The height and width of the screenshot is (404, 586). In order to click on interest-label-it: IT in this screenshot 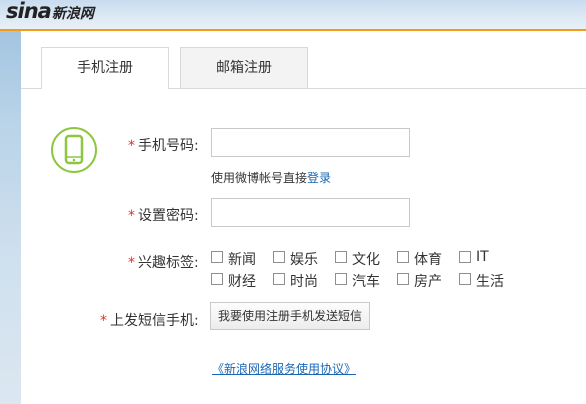, I will do `click(482, 257)`.